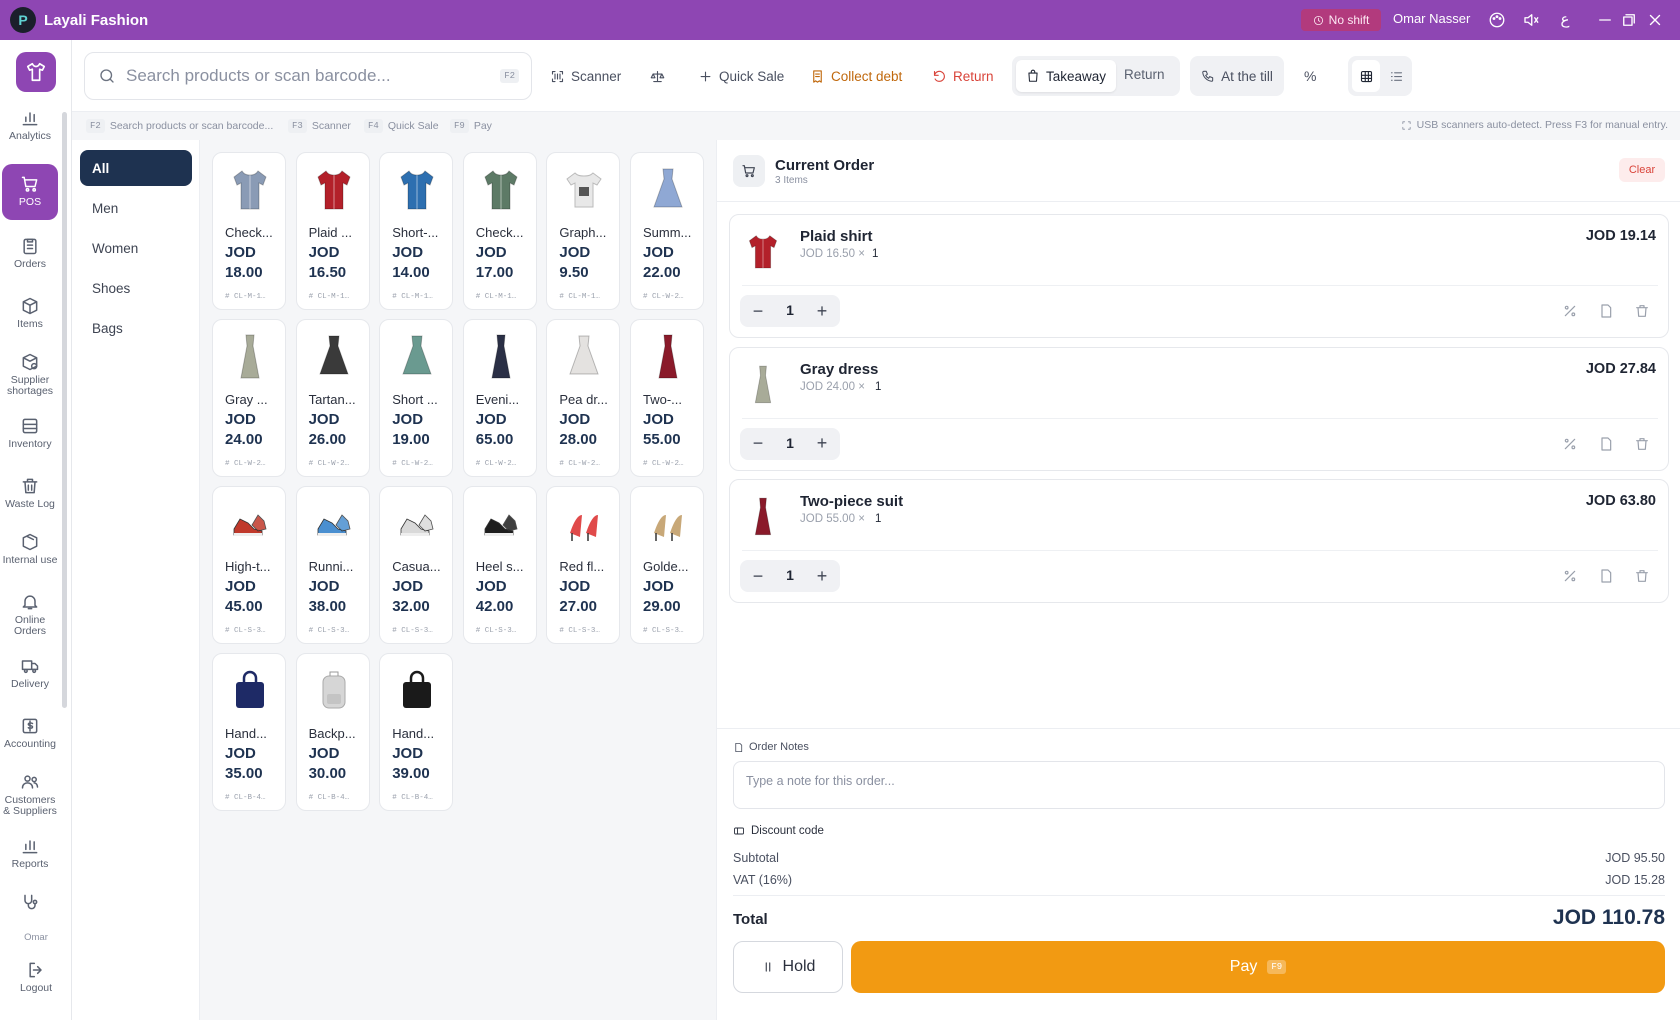  What do you see at coordinates (1199, 408) in the screenshot?
I see `order-line-item: Gray dress JOD 24.00 × 1 JOD 27.84 − 1 +` at bounding box center [1199, 408].